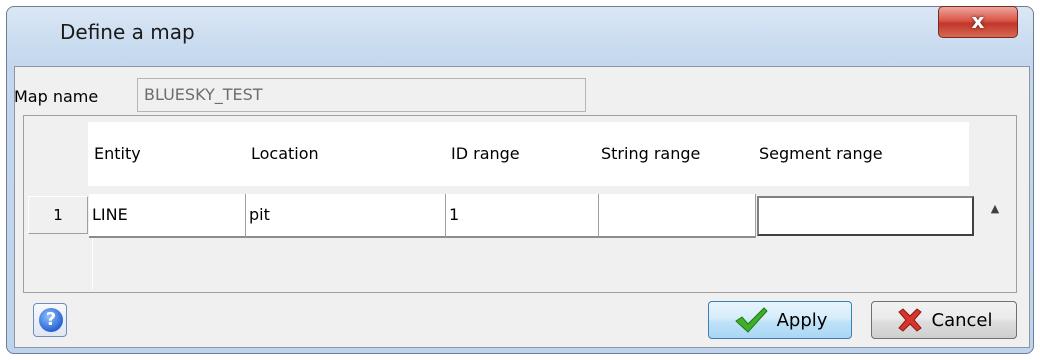 Image resolution: width=1040 pixels, height=360 pixels. I want to click on grid-corner-header, so click(58, 154).